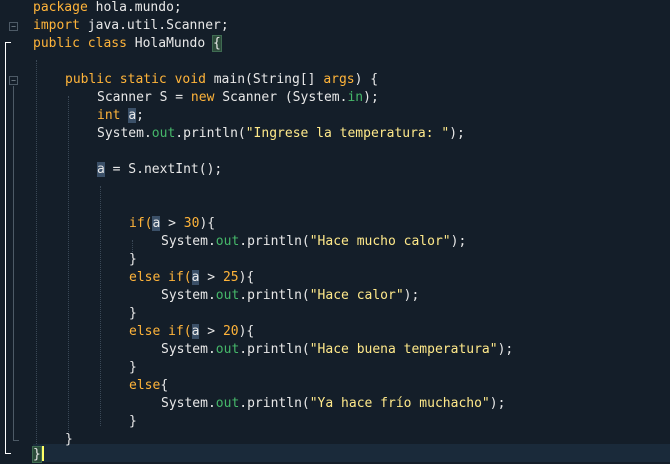  What do you see at coordinates (133, 368) in the screenshot?
I see `code-line-close-3: }` at bounding box center [133, 368].